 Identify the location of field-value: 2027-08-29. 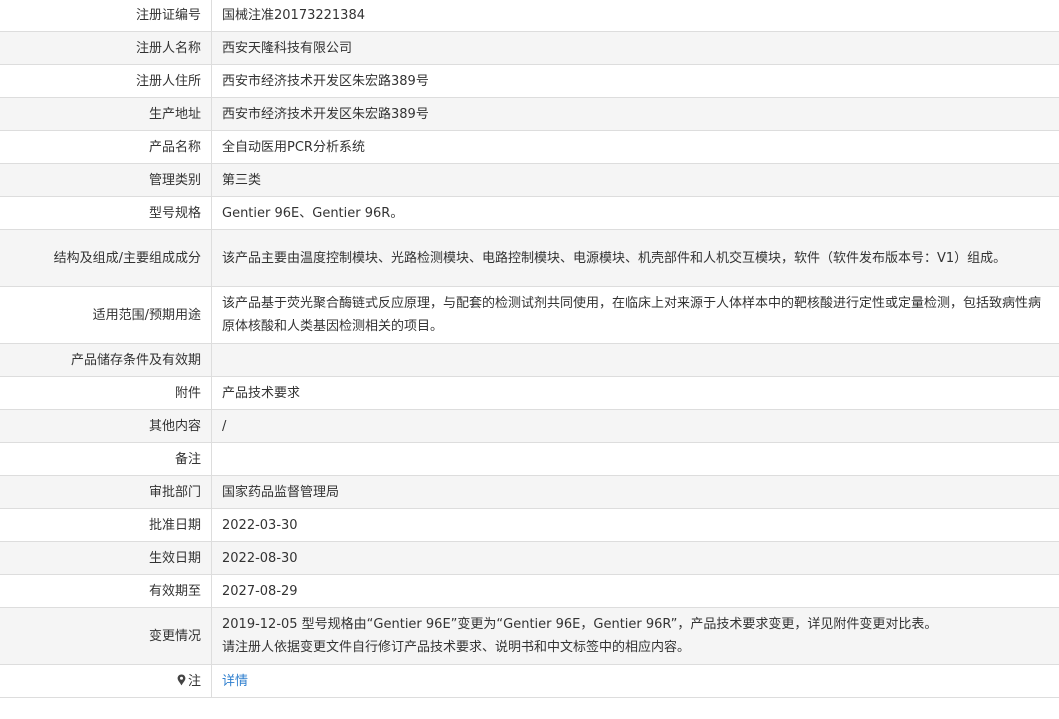
(635, 591).